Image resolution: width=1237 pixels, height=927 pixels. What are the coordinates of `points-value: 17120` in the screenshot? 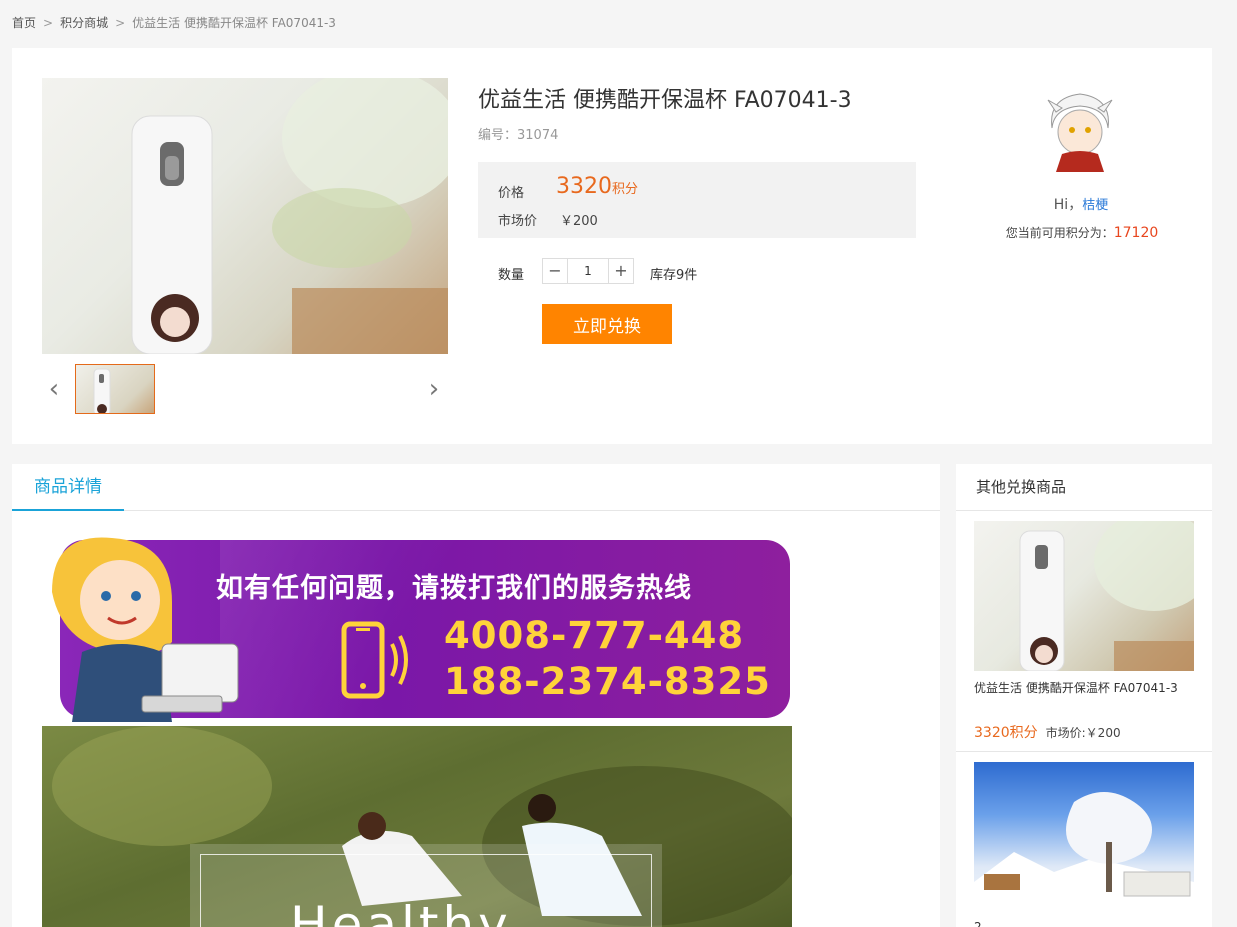 It's located at (1136, 233).